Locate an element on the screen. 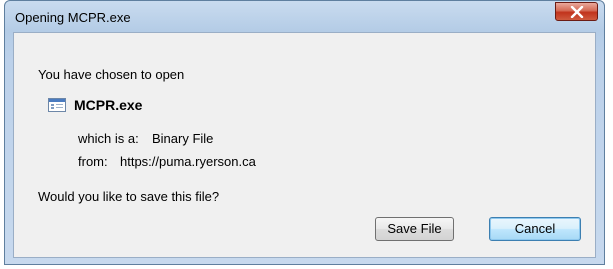  save-question: Would you like to save this file? is located at coordinates (129, 196).